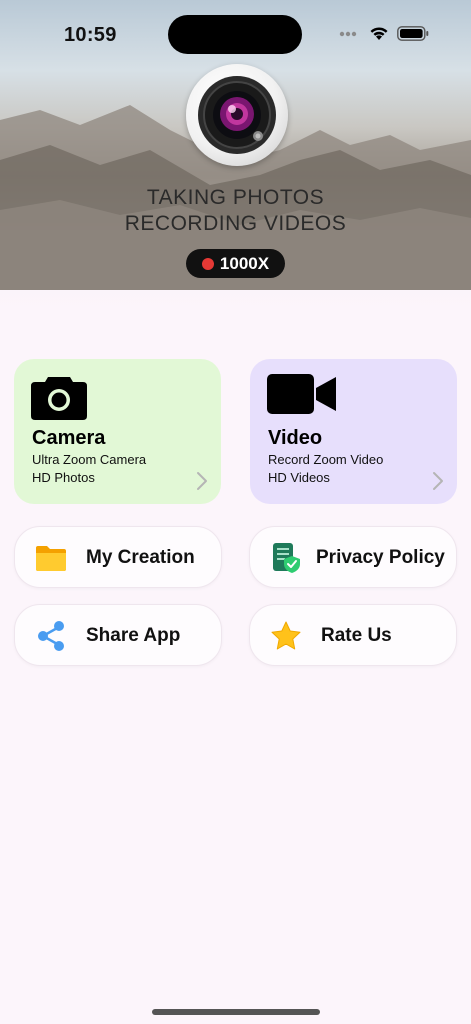 The width and height of the screenshot is (471, 1024). Describe the element at coordinates (235, 34) in the screenshot. I see `dynamic-island` at that location.